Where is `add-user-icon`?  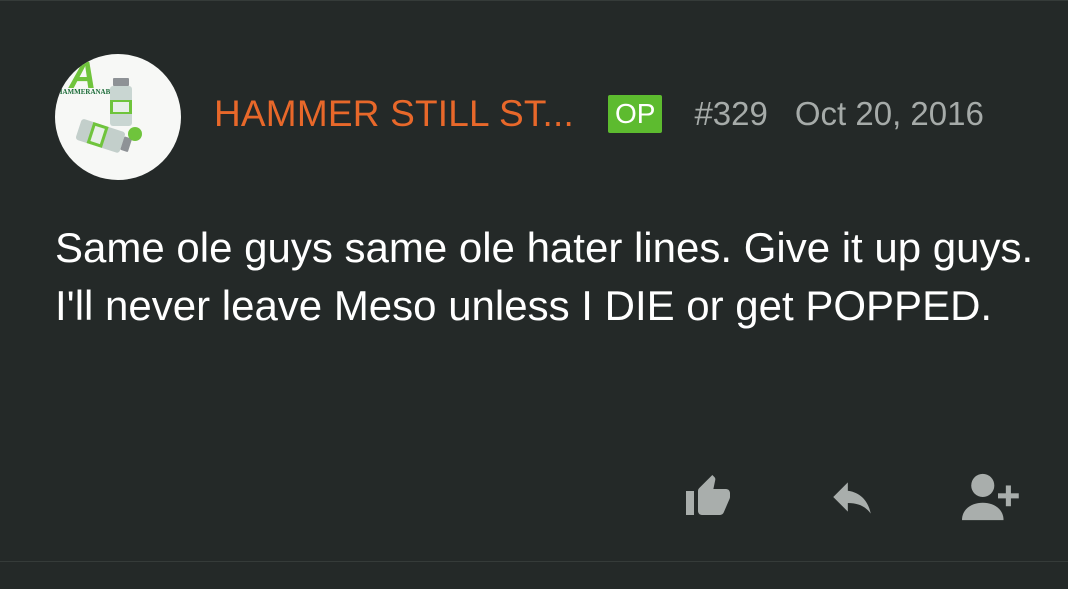
add-user-icon is located at coordinates (990, 497).